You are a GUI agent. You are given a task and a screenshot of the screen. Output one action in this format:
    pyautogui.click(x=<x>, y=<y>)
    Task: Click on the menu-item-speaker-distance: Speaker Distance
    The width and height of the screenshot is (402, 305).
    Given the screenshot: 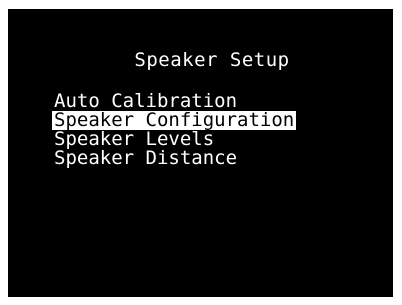 What is the action you would take?
    pyautogui.click(x=174, y=158)
    